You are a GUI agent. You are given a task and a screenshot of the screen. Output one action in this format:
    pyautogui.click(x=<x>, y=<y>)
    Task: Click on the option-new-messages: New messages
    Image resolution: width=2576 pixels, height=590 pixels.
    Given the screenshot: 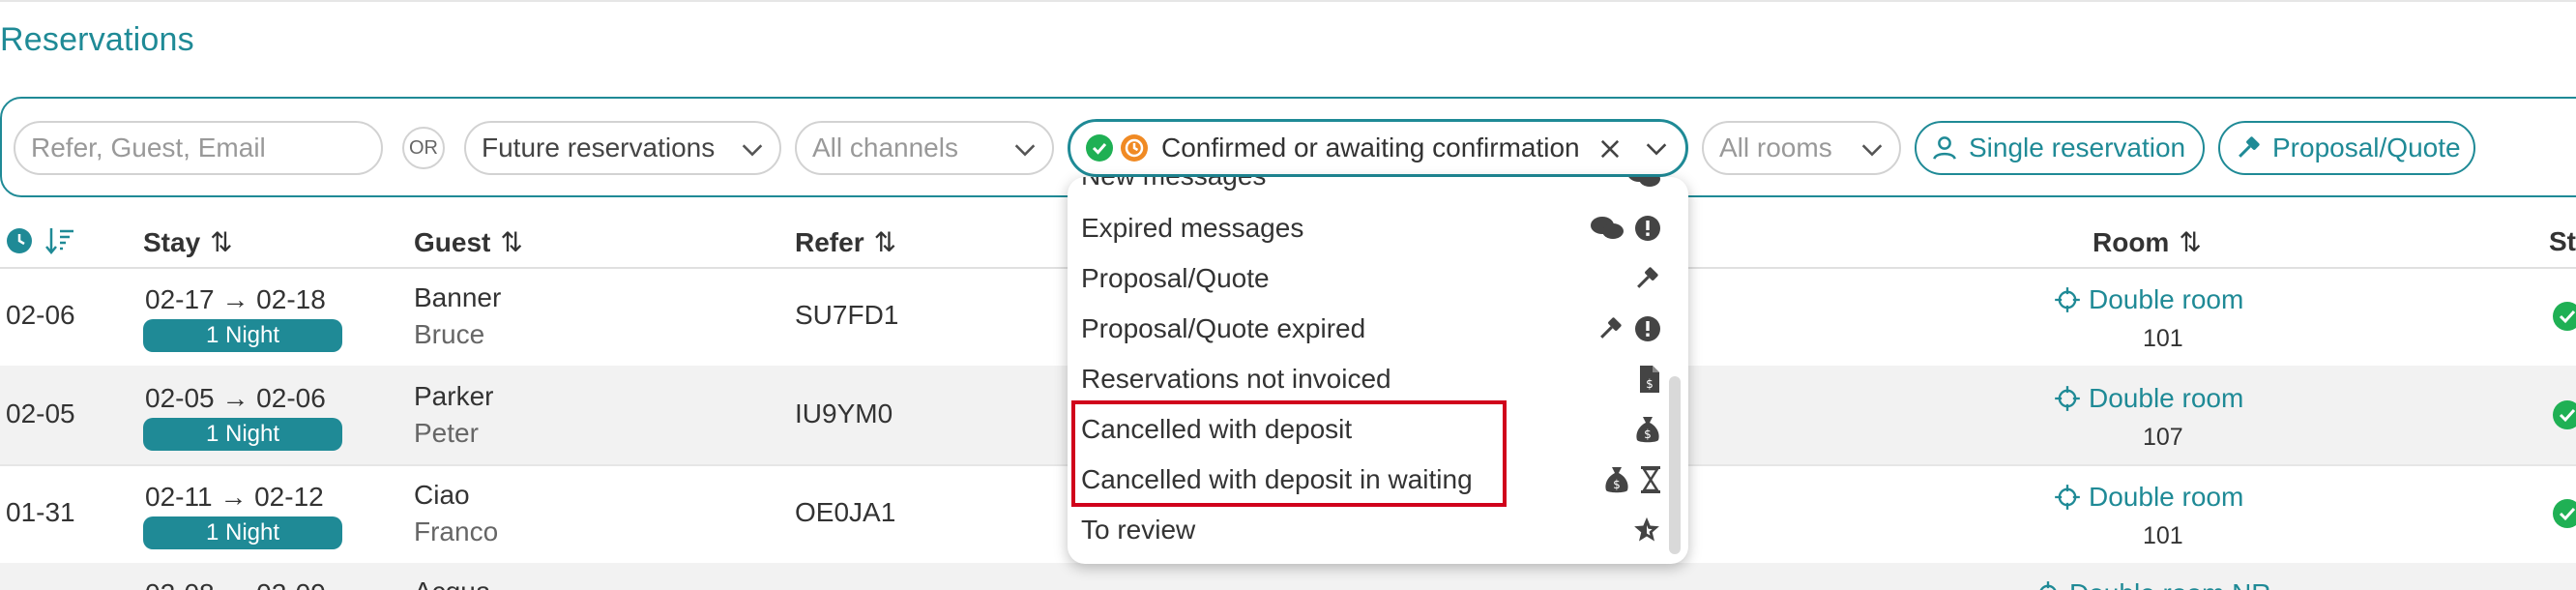 What is the action you would take?
    pyautogui.click(x=1371, y=188)
    